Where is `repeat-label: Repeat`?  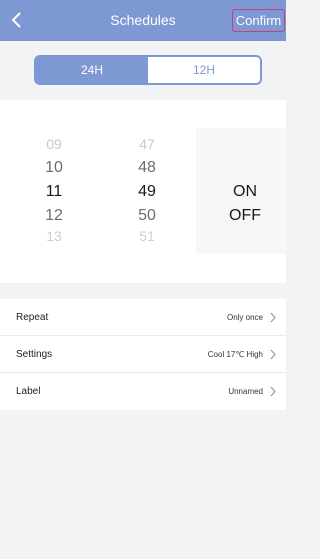
repeat-label: Repeat is located at coordinates (32, 317).